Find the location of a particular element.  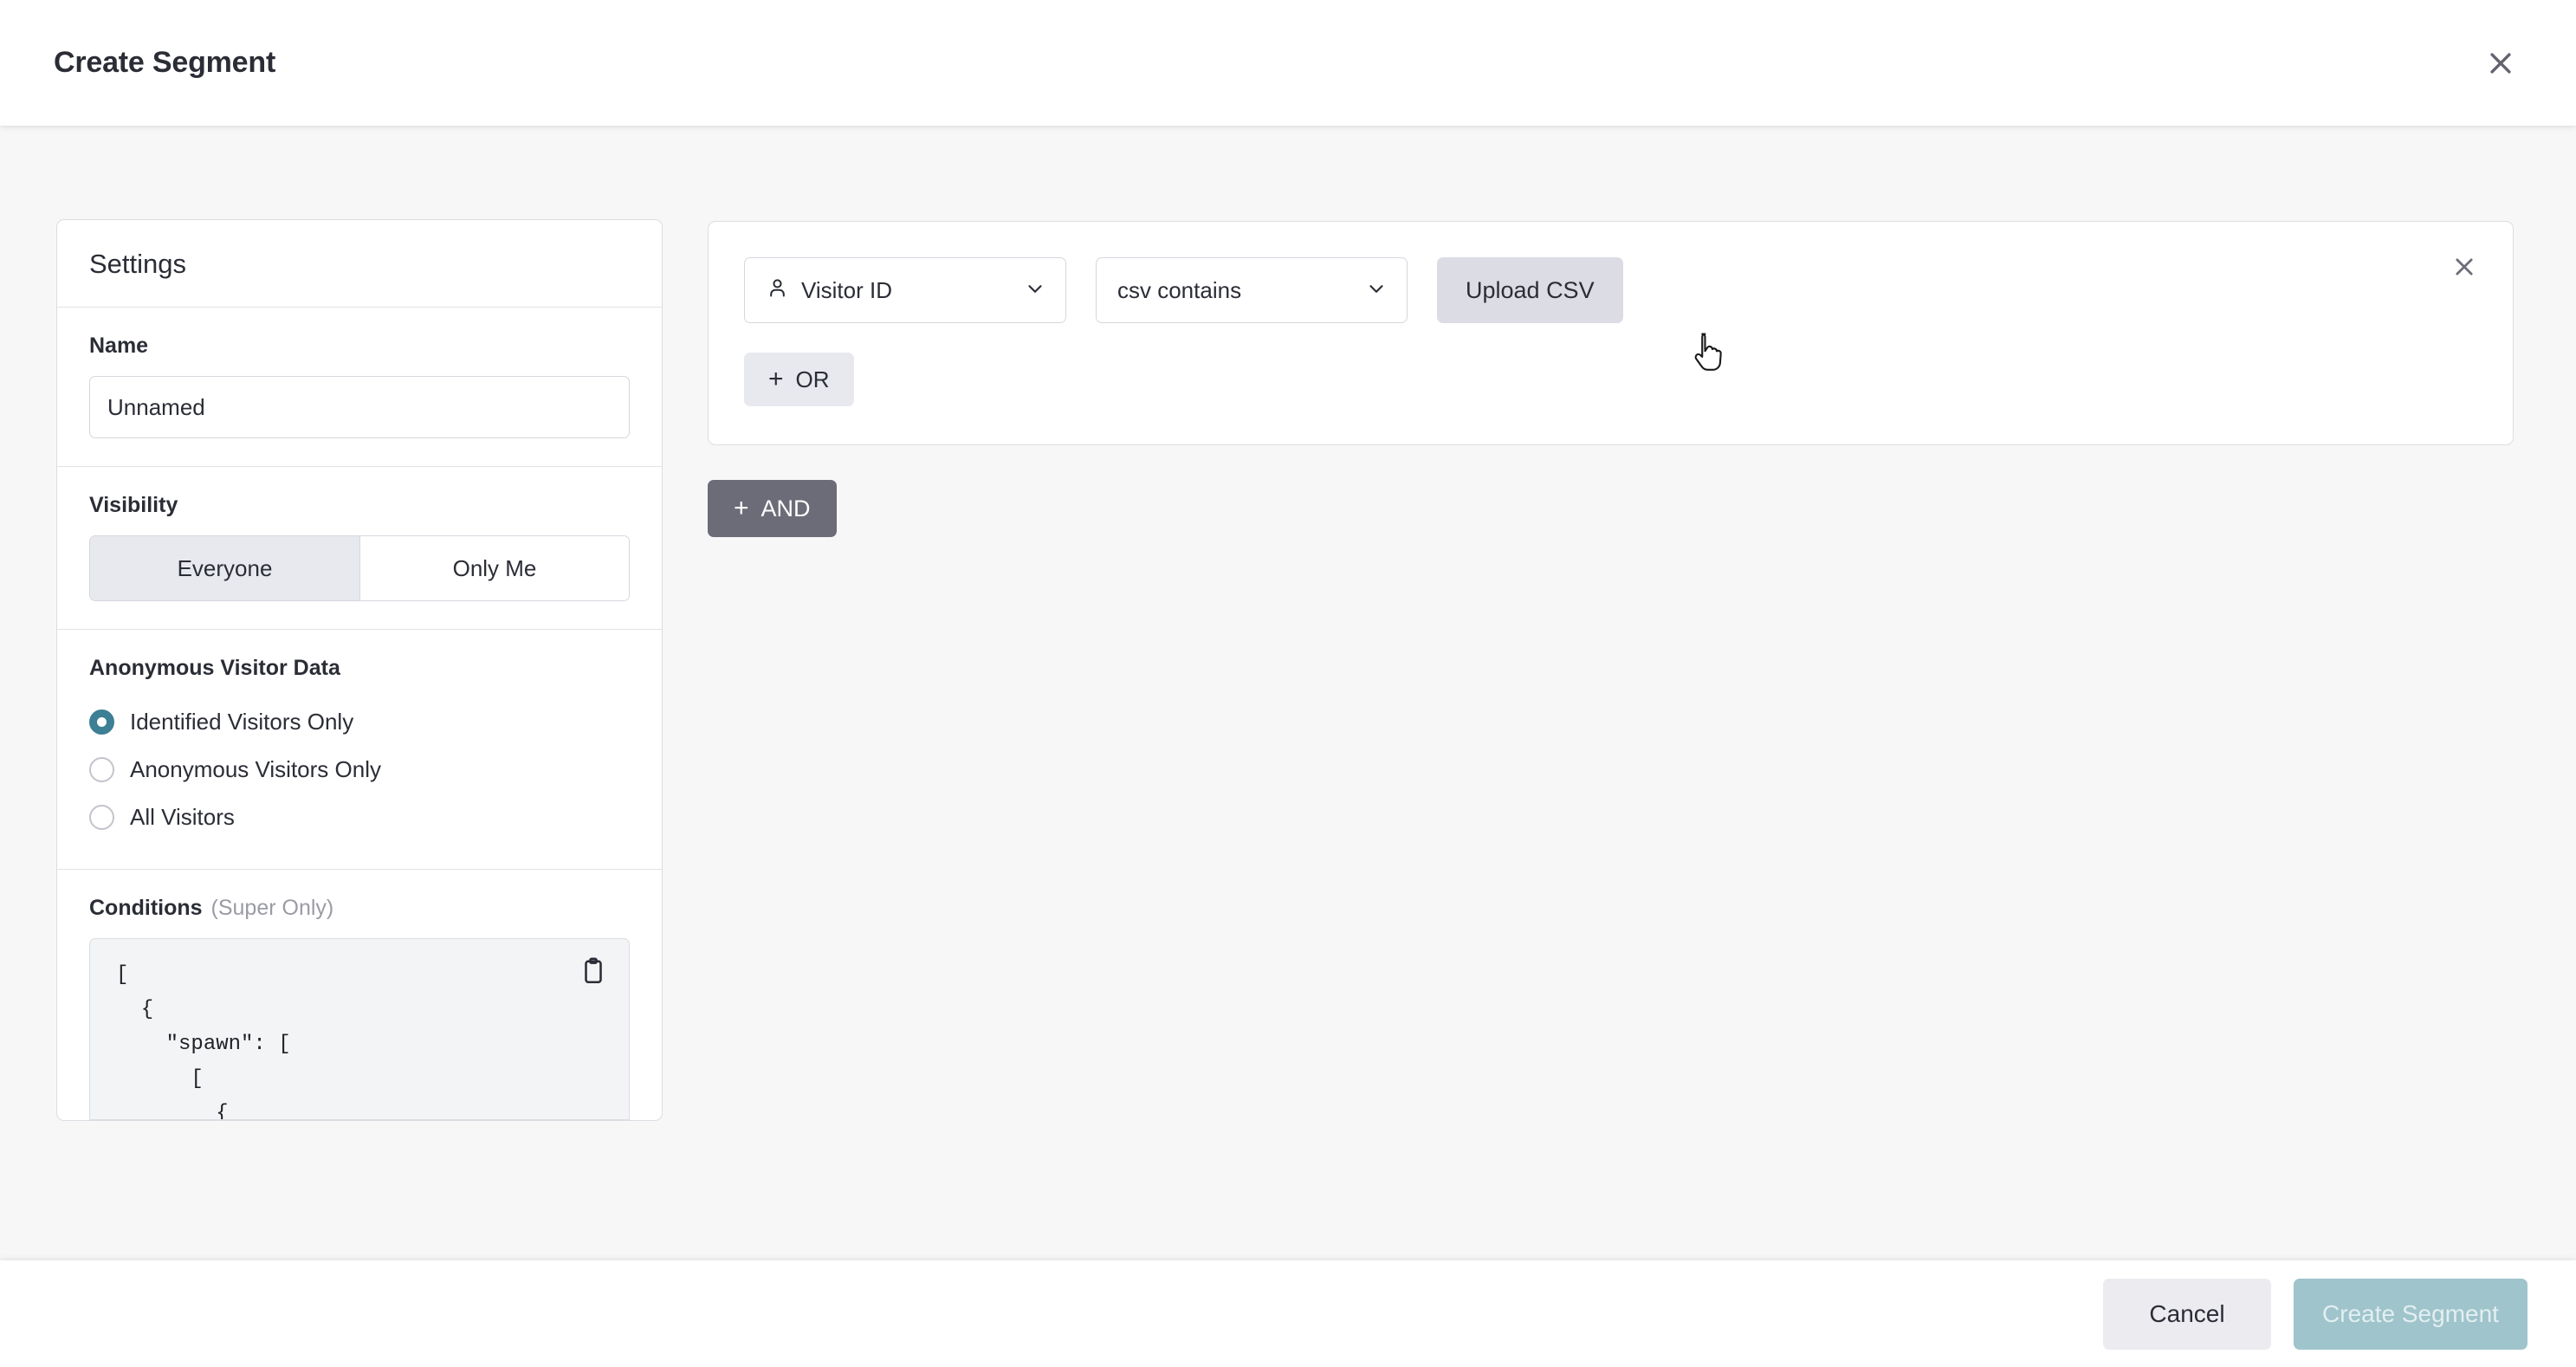

conditions-label: Conditions (Super Only) is located at coordinates (359, 909).